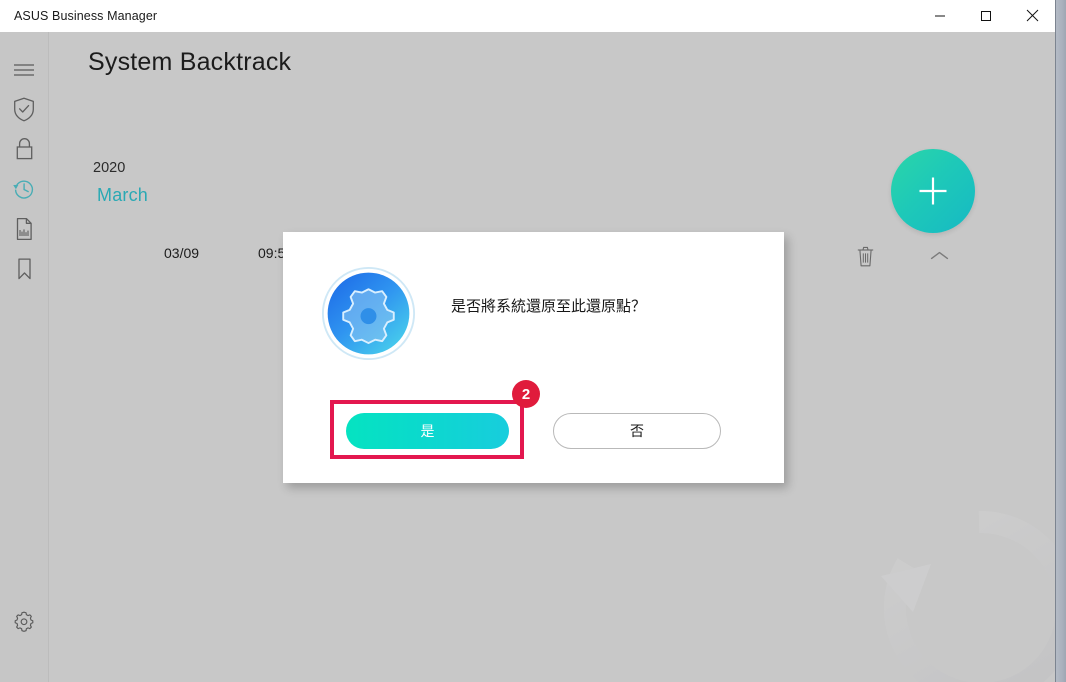 This screenshot has width=1066, height=682. I want to click on restore-point-date: 03/09, so click(182, 253).